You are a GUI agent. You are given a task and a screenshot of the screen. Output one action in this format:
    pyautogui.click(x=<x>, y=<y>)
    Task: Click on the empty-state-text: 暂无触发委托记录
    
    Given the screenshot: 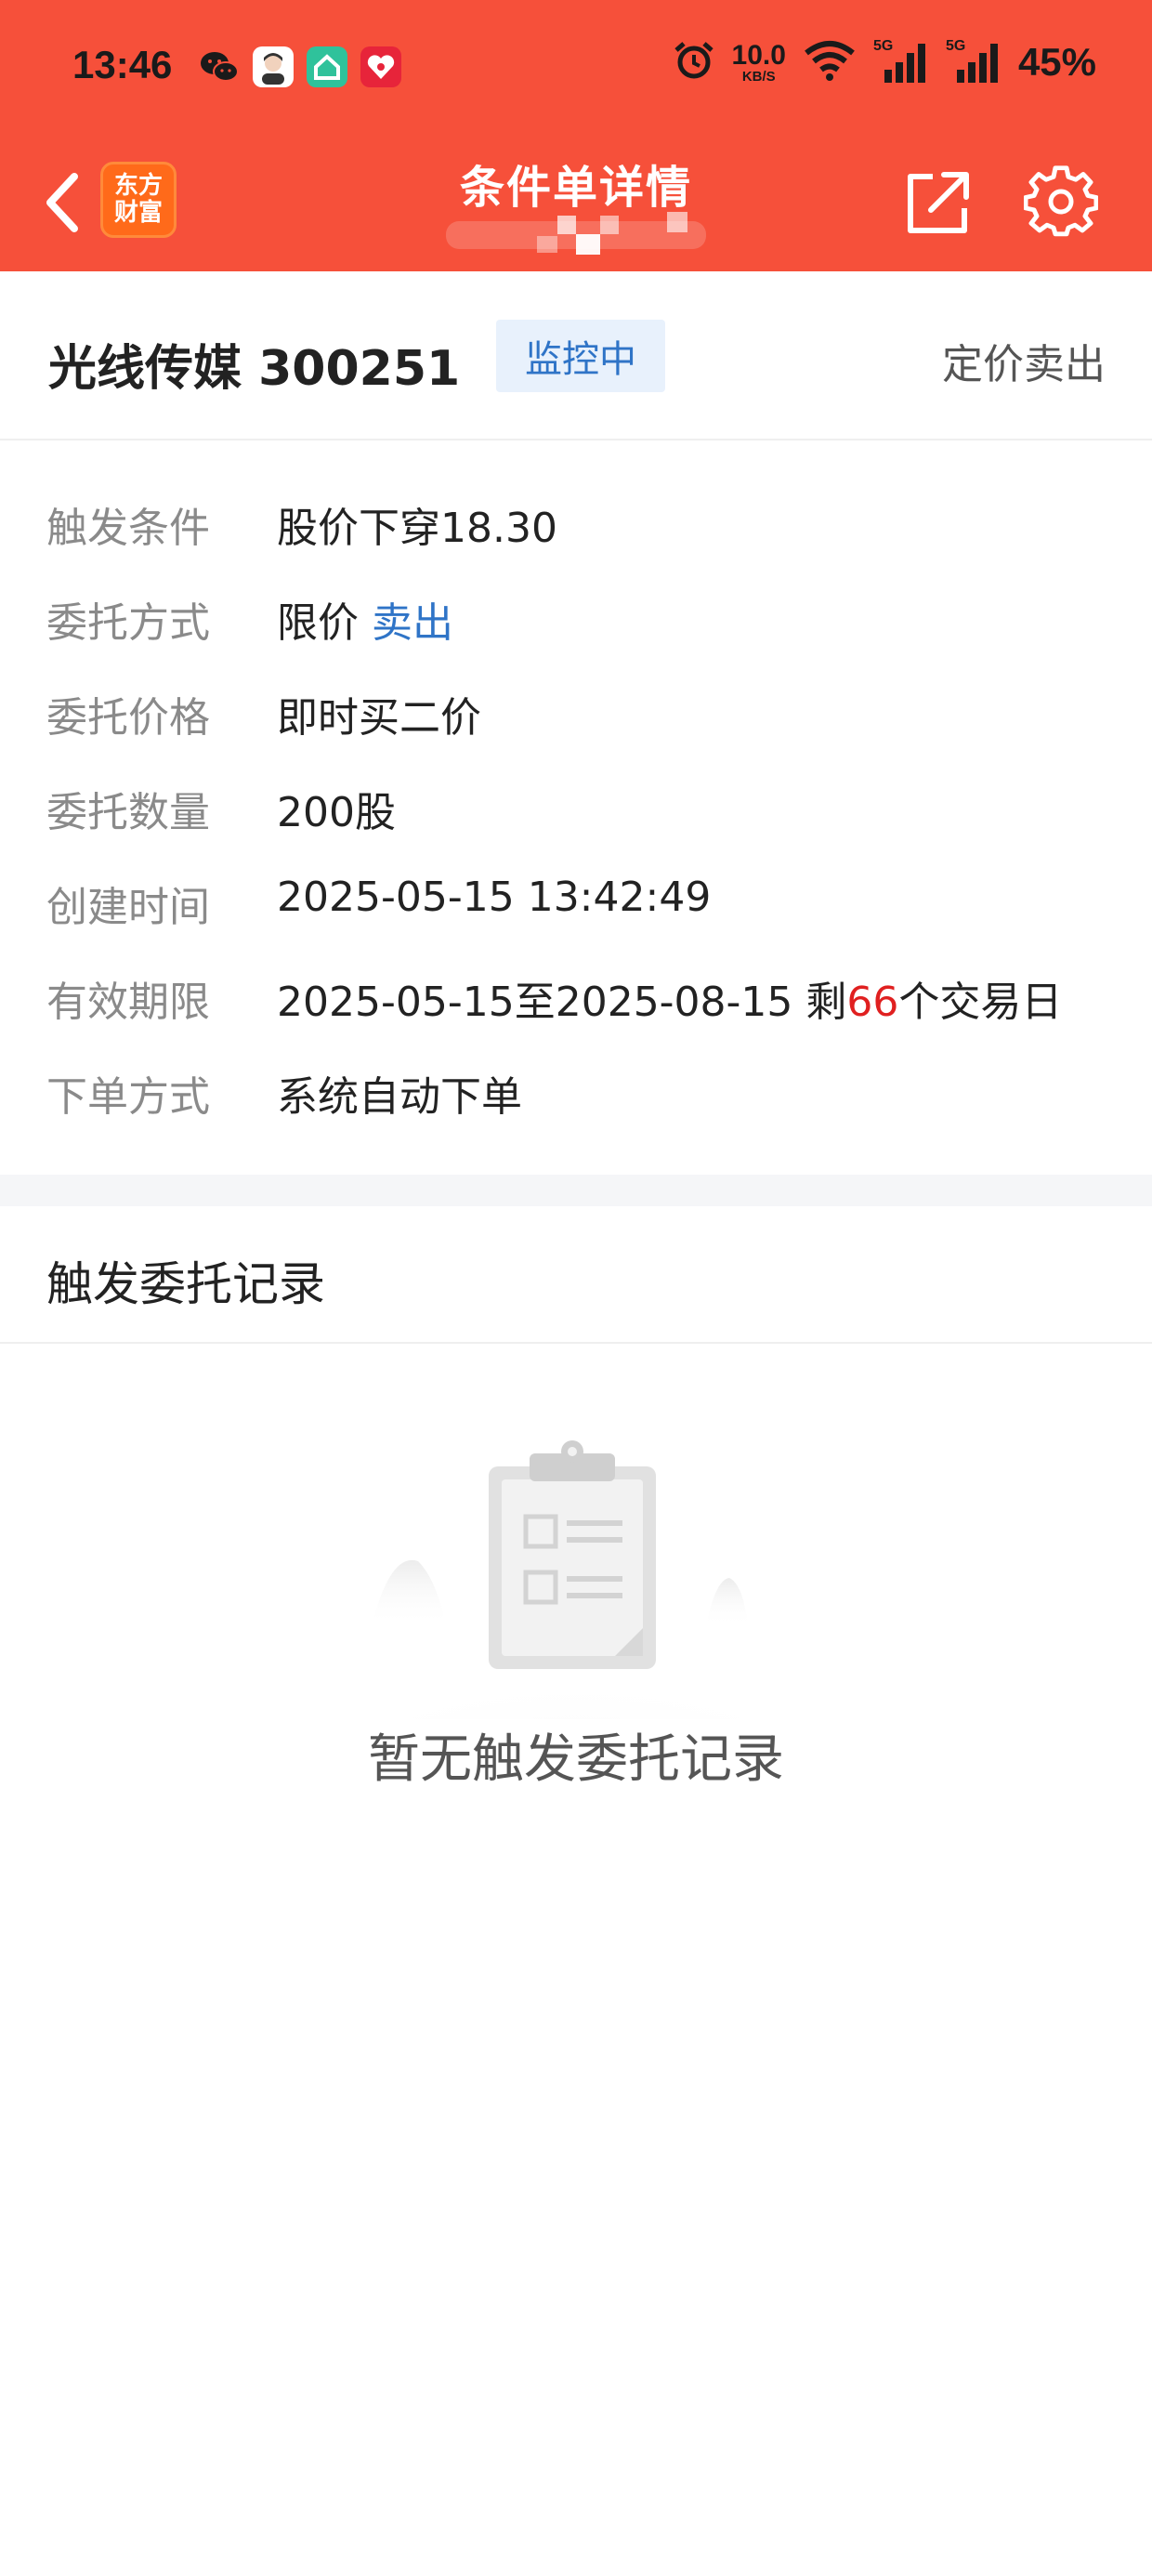 What is the action you would take?
    pyautogui.click(x=576, y=1759)
    